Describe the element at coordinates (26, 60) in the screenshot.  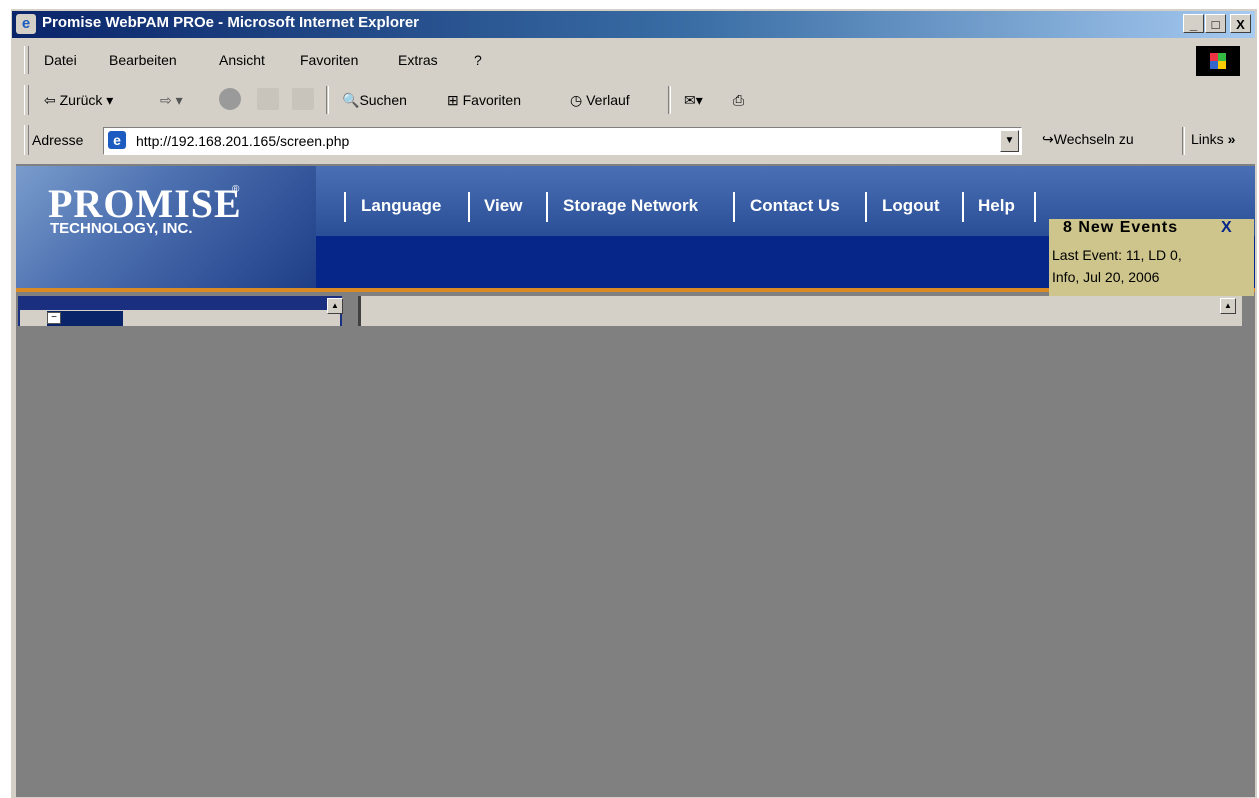
I see `menubar-grip` at that location.